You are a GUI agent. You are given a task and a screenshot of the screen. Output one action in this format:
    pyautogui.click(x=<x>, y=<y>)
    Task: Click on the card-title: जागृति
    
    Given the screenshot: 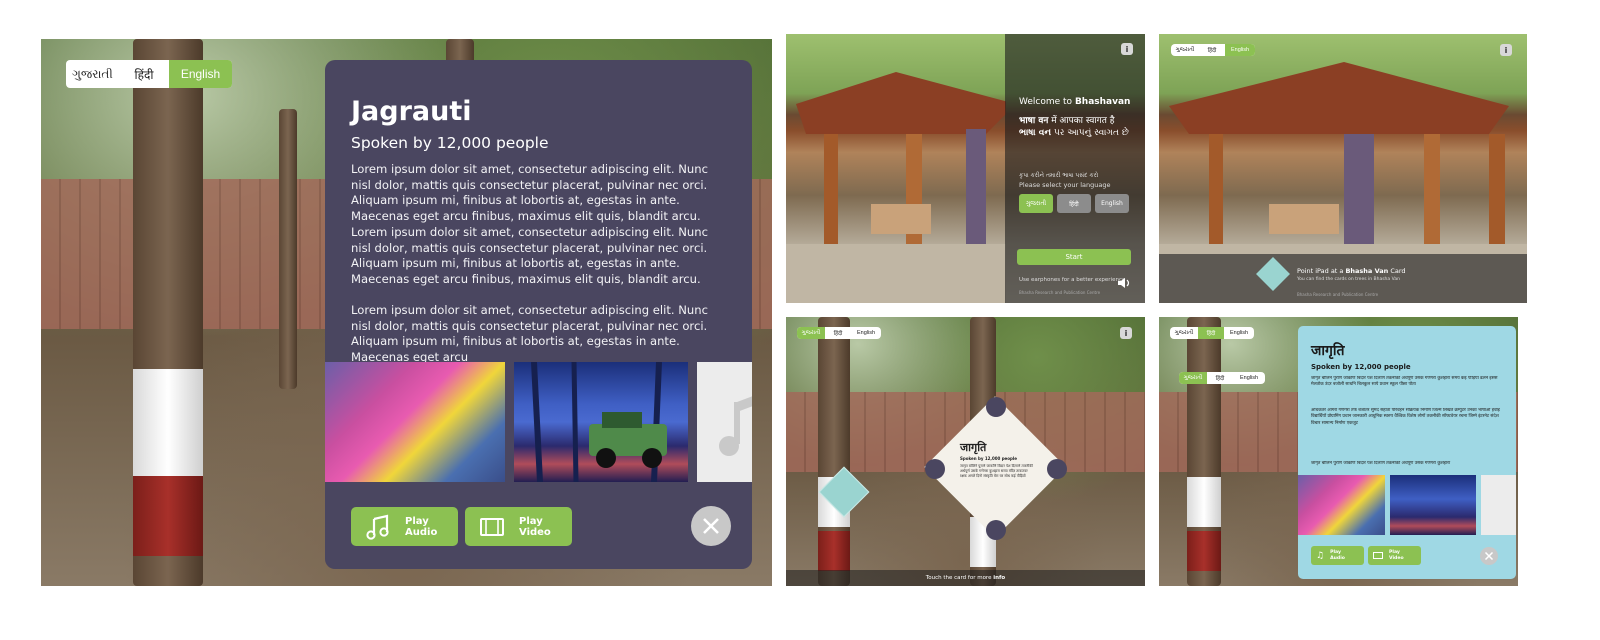 What is the action you would take?
    pyautogui.click(x=973, y=447)
    